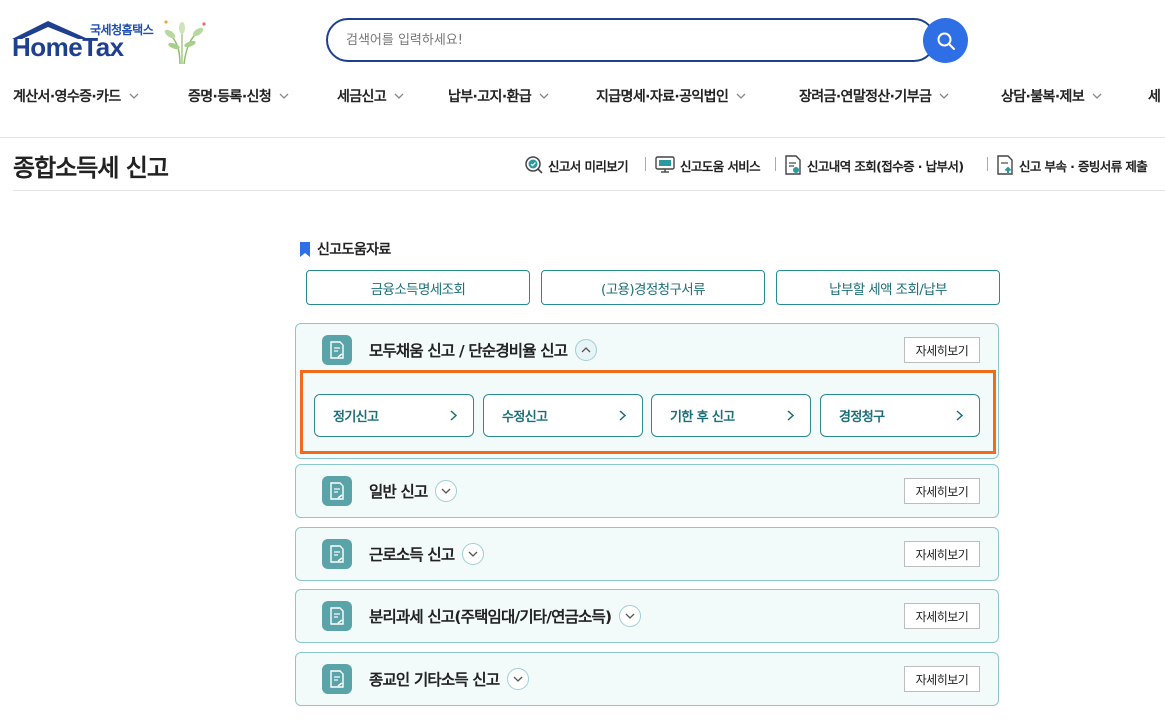 The image size is (1165, 724). What do you see at coordinates (1154, 96) in the screenshot?
I see `nav-more: 세` at bounding box center [1154, 96].